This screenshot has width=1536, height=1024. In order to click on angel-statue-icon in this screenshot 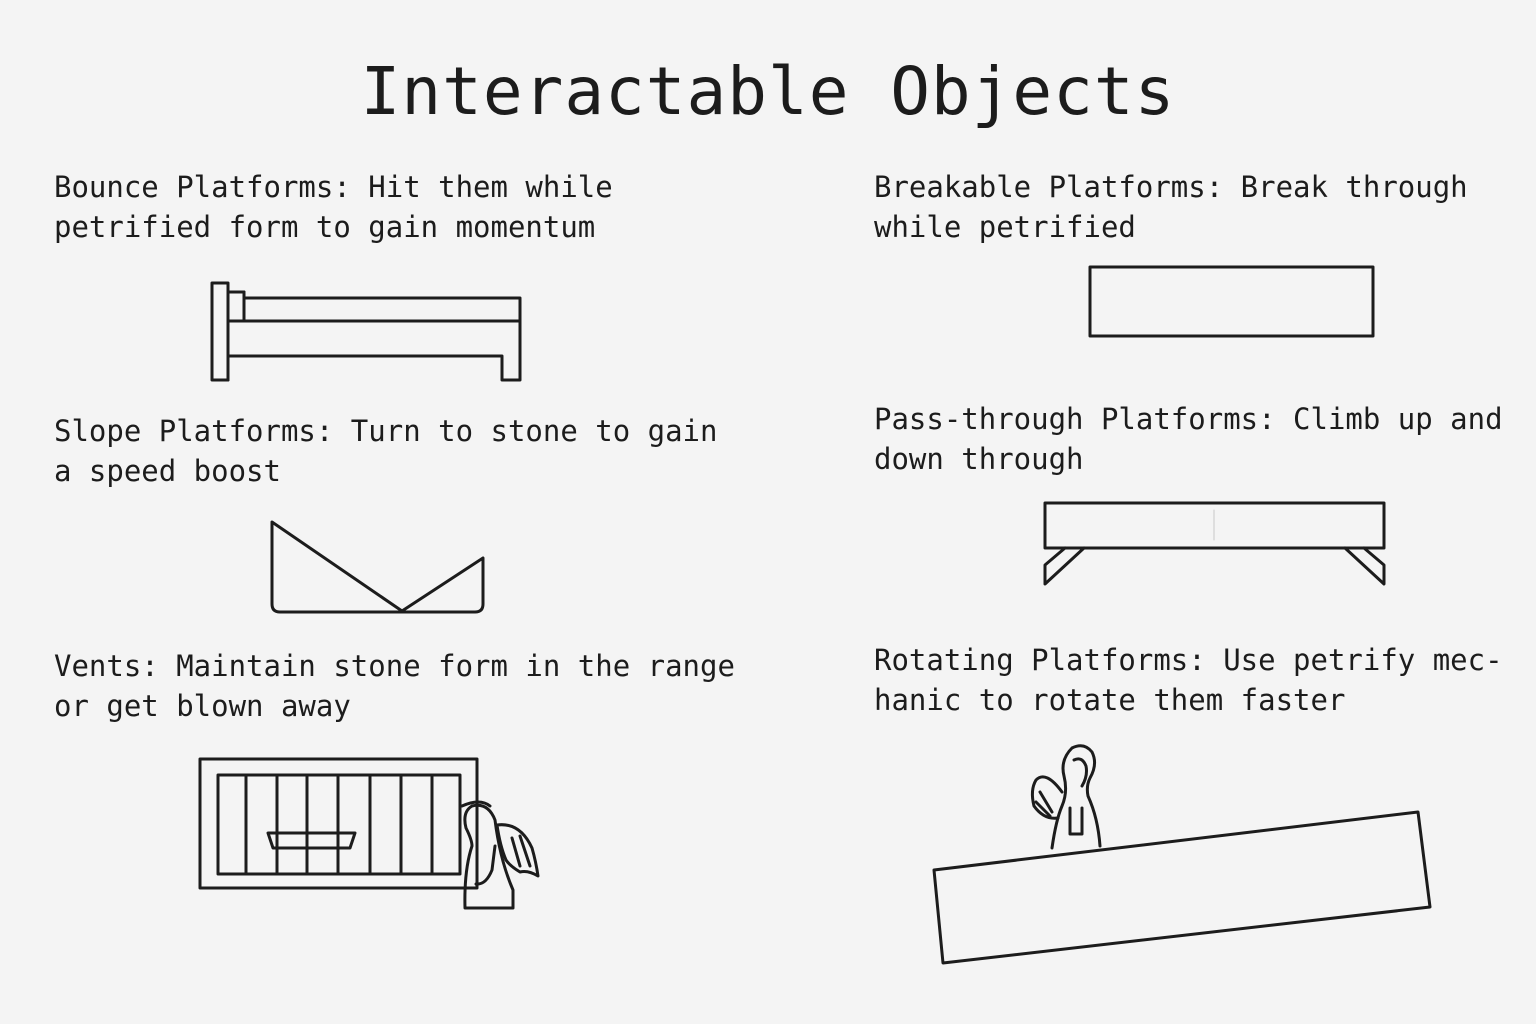, I will do `click(500, 855)`.